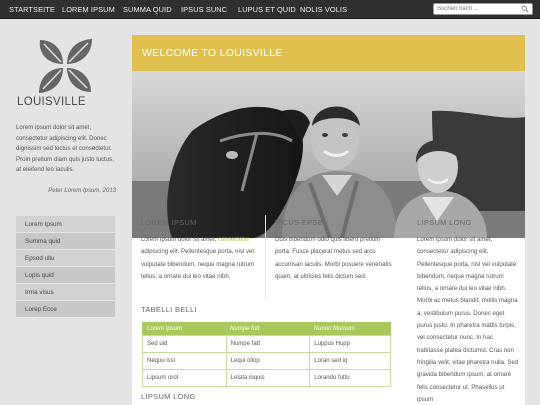  What do you see at coordinates (168, 396) in the screenshot?
I see `bottom-section-title: LIPSUM LONG` at bounding box center [168, 396].